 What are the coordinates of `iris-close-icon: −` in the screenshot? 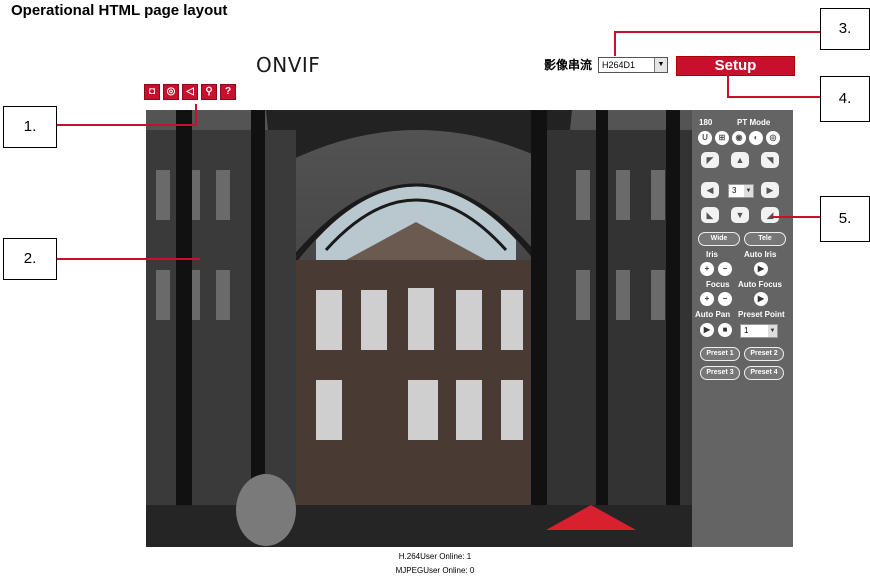 It's located at (725, 269).